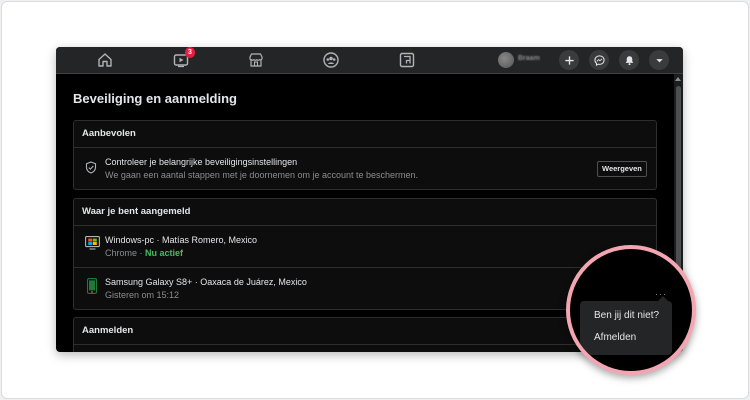 This screenshot has height=400, width=750. I want to click on scroll-up-icon, so click(678, 79).